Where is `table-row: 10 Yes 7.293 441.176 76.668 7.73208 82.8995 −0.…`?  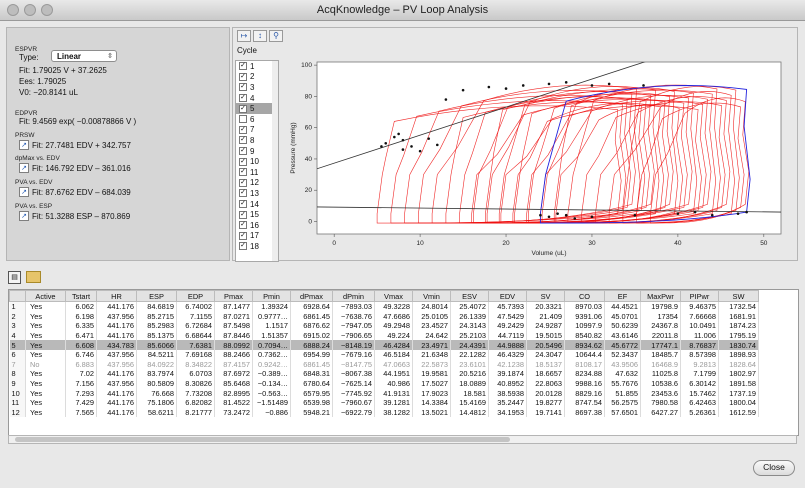 table-row: 10 Yes 7.293 441.176 76.668 7.73208 82.8995 −0.… is located at coordinates (384, 393).